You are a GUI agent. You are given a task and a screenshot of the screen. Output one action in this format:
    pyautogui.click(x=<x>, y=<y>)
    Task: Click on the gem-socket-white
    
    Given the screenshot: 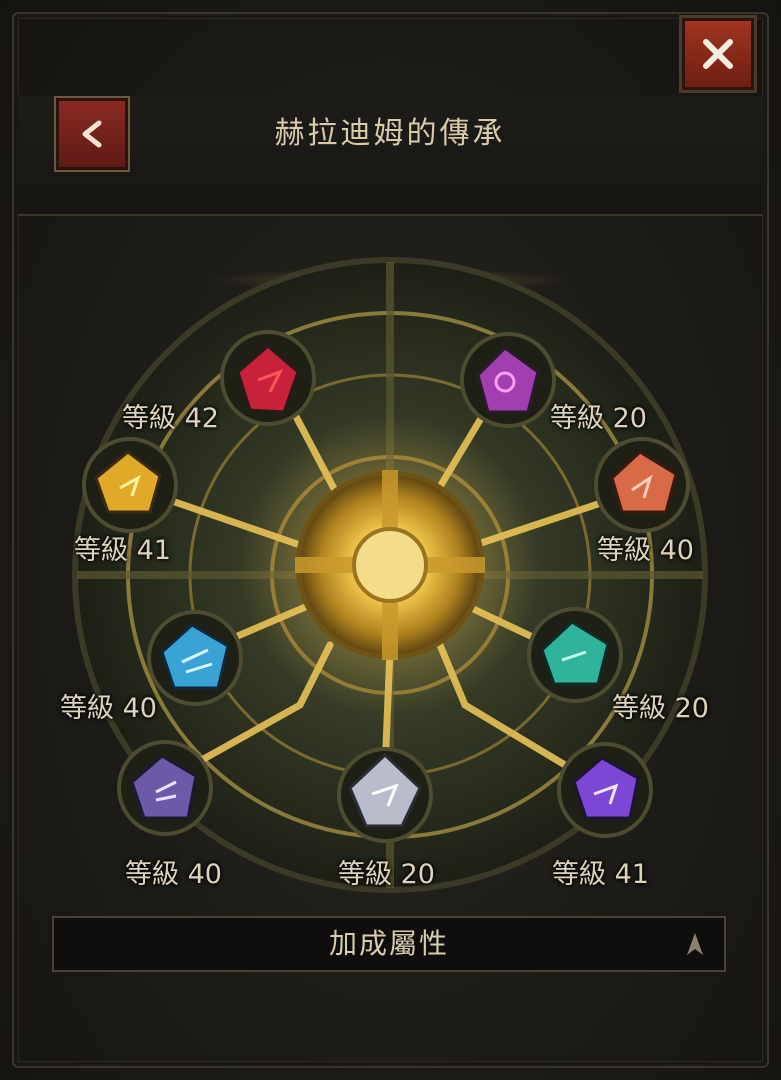 What is the action you would take?
    pyautogui.click(x=385, y=795)
    